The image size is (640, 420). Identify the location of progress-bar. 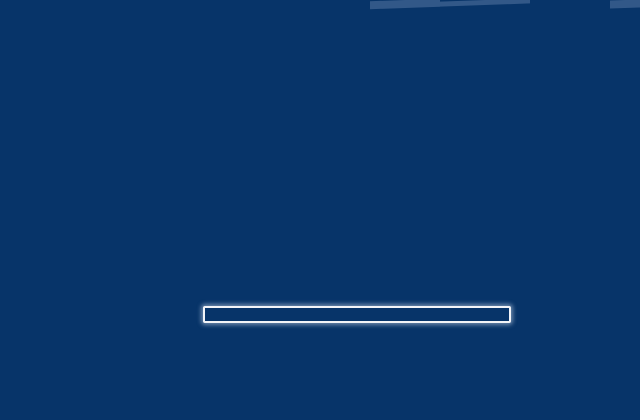
(357, 314).